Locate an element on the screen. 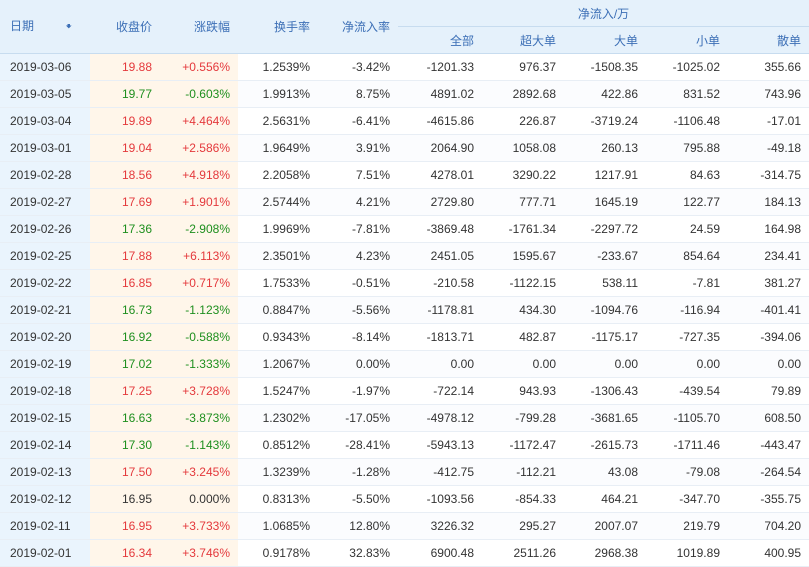 Image resolution: width=809 pixels, height=567 pixels. turnover-cell: 0.8847% is located at coordinates (278, 310).